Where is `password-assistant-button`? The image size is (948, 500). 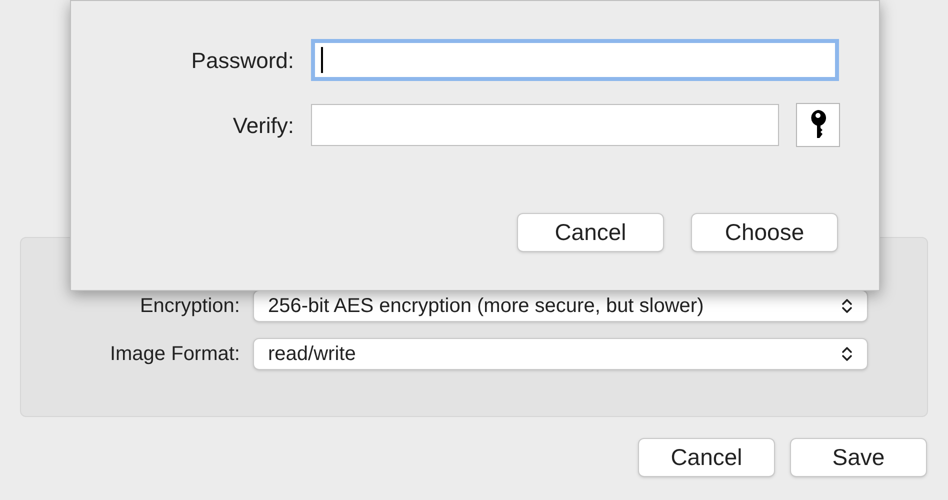
password-assistant-button is located at coordinates (818, 125).